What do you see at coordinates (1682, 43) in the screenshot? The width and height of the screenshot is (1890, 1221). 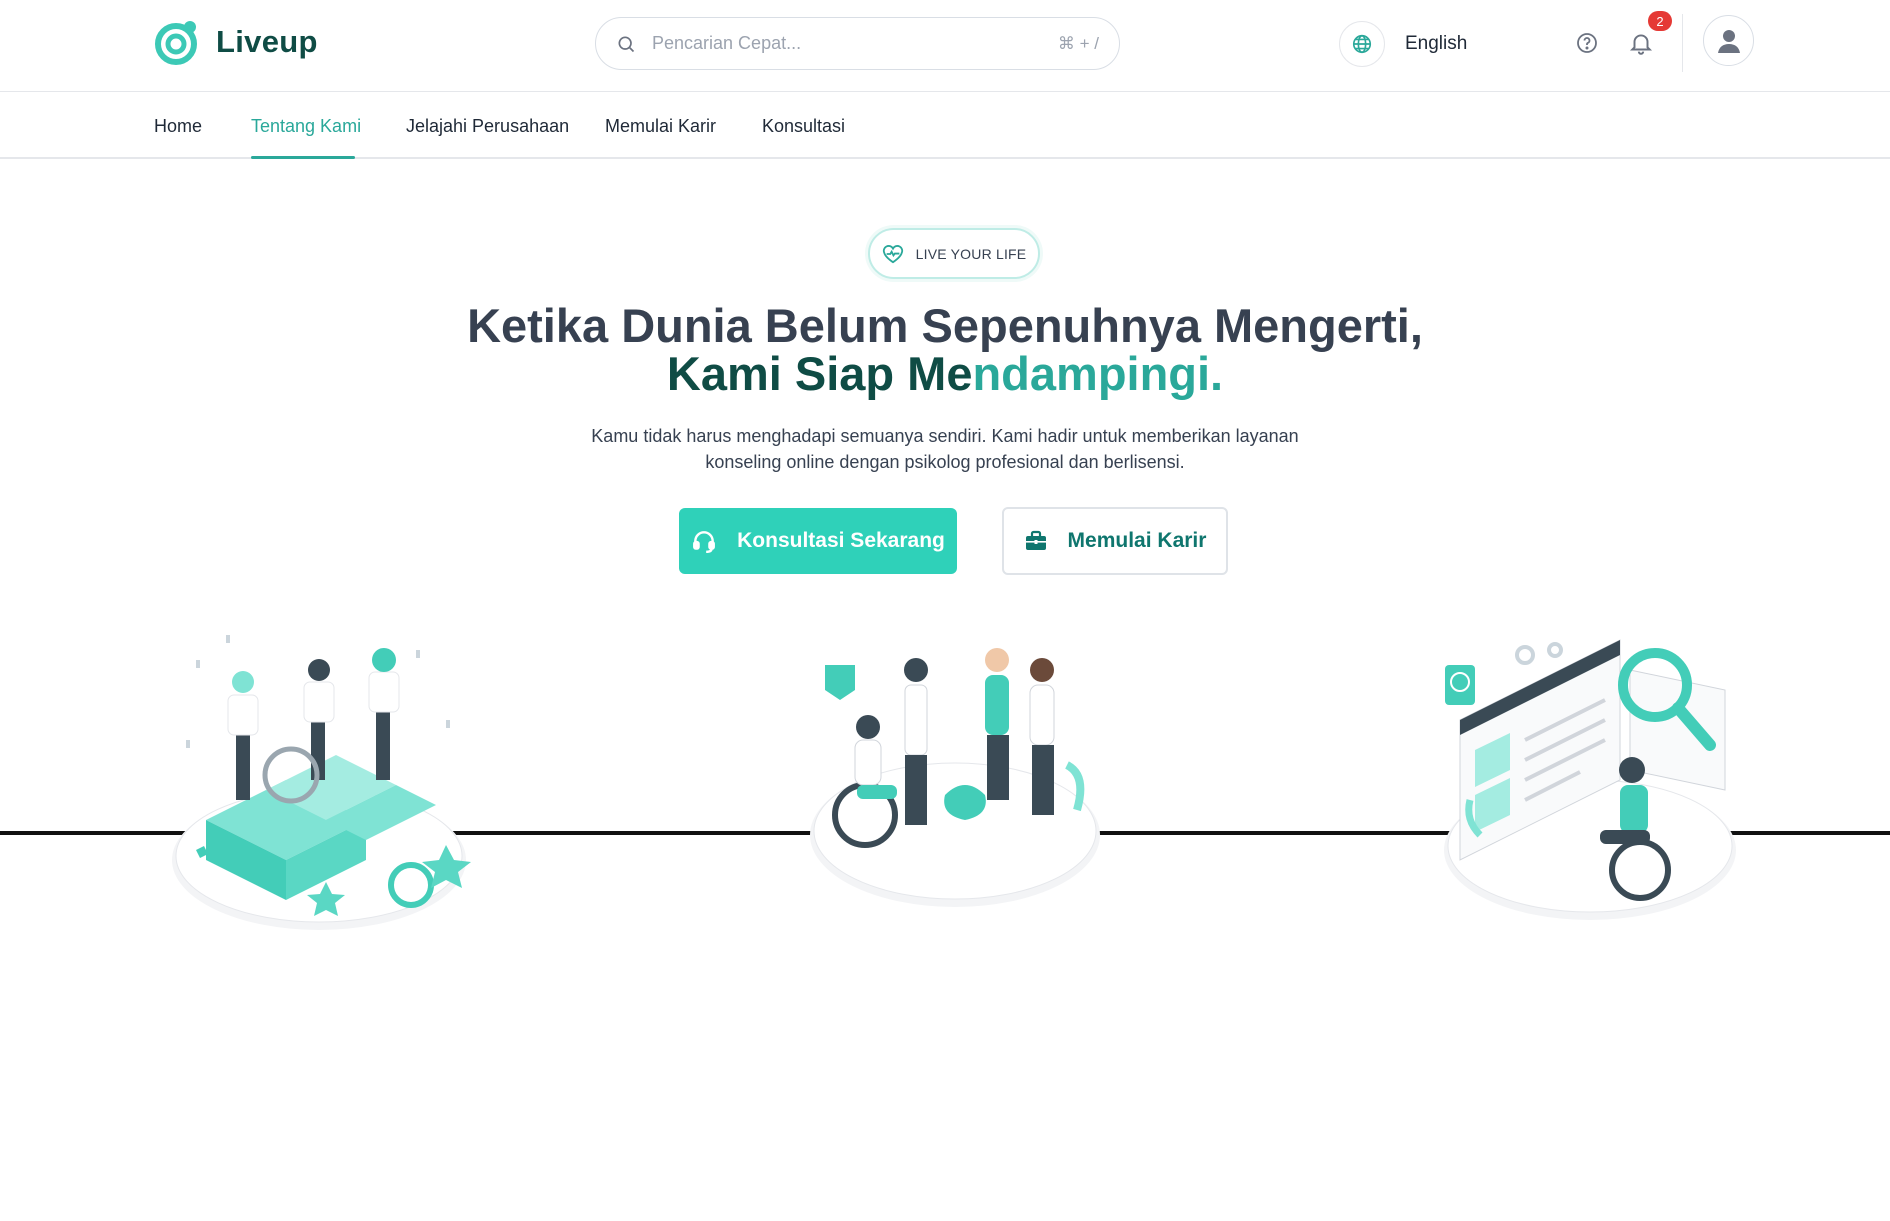 I see `header-divider` at bounding box center [1682, 43].